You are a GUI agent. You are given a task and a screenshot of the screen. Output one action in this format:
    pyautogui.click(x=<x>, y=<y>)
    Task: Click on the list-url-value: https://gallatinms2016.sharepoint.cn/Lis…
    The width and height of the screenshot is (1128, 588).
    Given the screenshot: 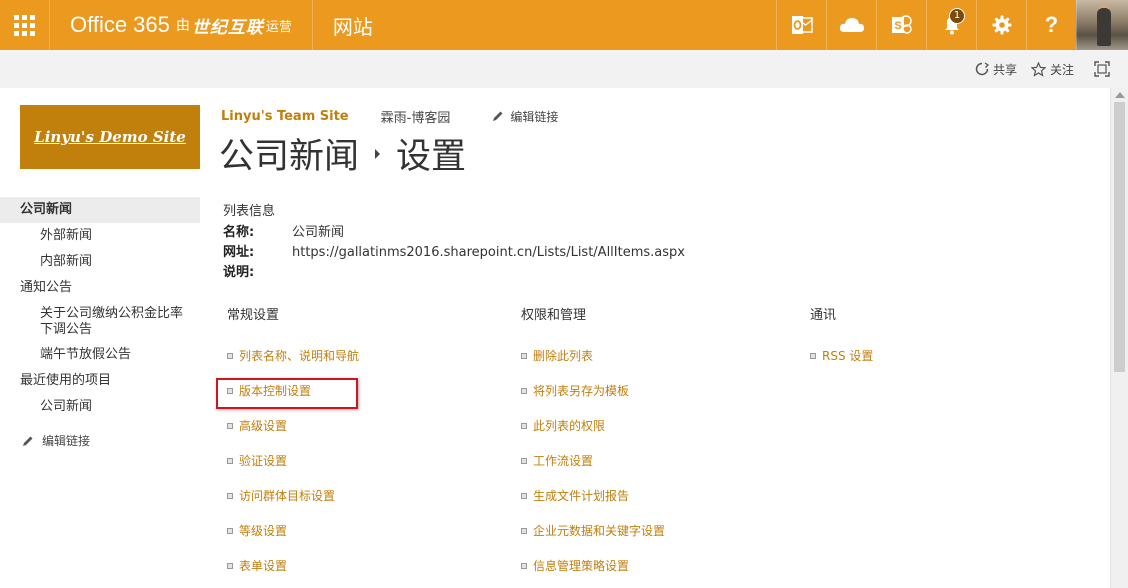 What is the action you would take?
    pyautogui.click(x=488, y=252)
    